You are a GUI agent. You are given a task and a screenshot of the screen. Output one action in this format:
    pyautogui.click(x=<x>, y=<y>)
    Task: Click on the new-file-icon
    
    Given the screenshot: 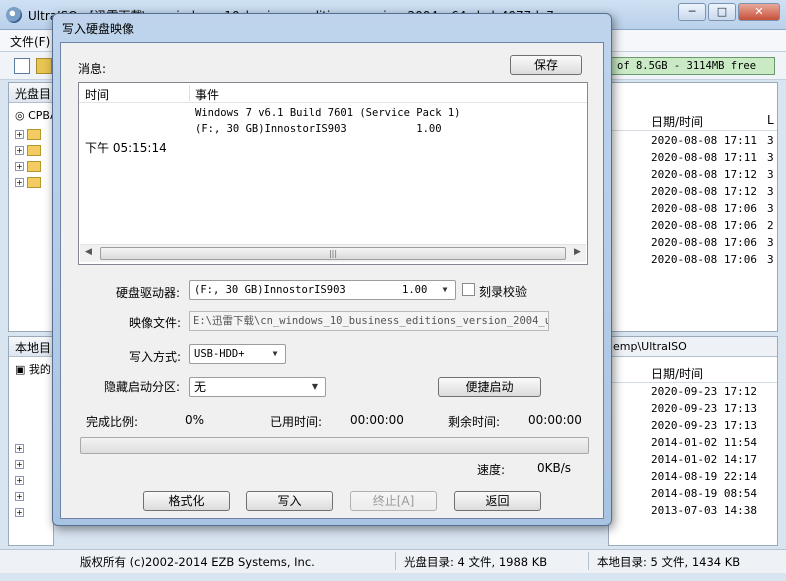 What is the action you would take?
    pyautogui.click(x=22, y=66)
    